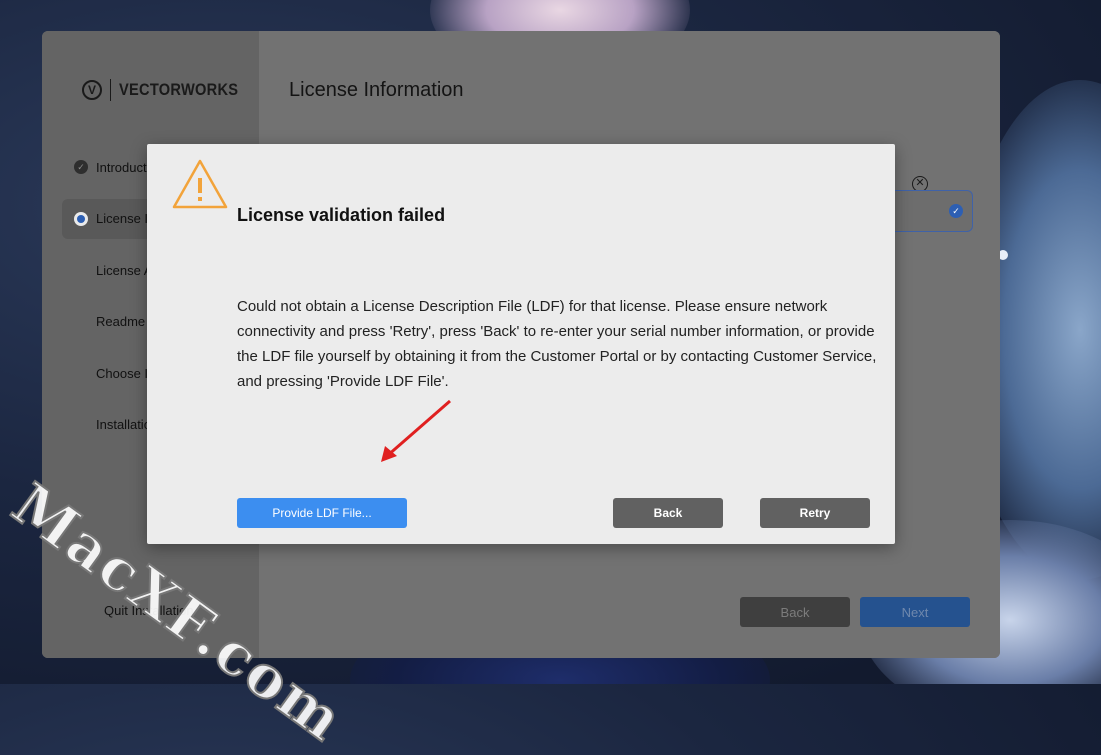 The height and width of the screenshot is (755, 1101). I want to click on step-label: Choose I, so click(122, 373).